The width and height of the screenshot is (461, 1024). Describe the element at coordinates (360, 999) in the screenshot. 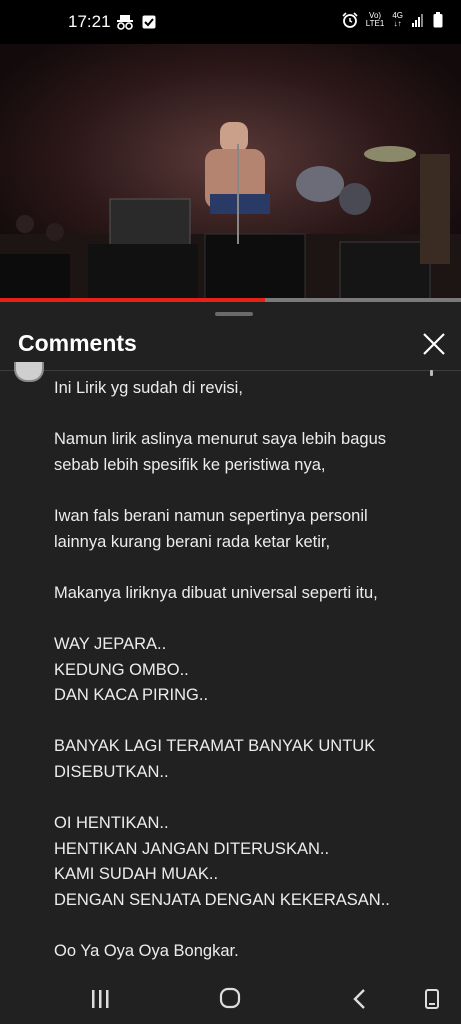

I see `back-icon` at that location.